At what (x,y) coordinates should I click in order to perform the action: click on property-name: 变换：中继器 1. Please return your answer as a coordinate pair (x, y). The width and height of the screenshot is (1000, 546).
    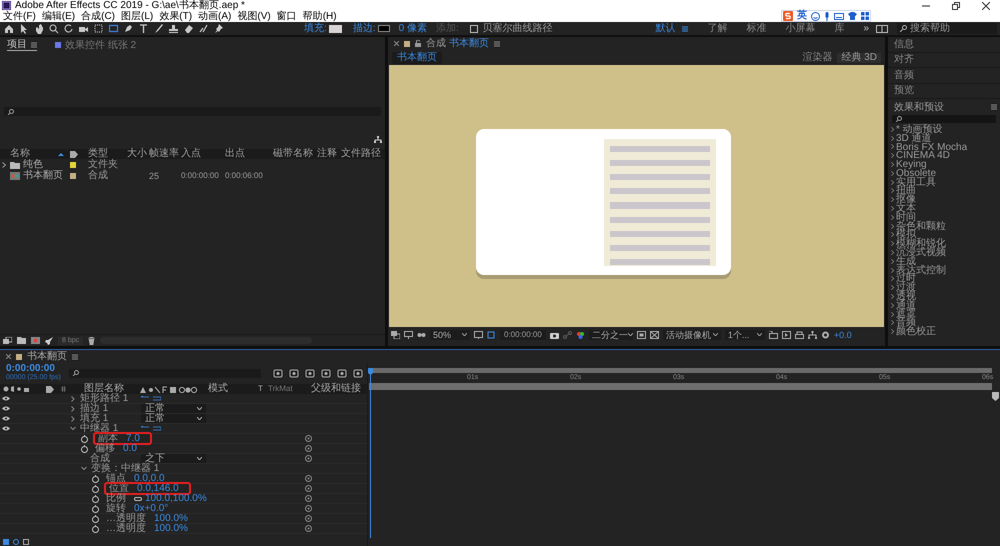
    Looking at the image, I should click on (125, 468).